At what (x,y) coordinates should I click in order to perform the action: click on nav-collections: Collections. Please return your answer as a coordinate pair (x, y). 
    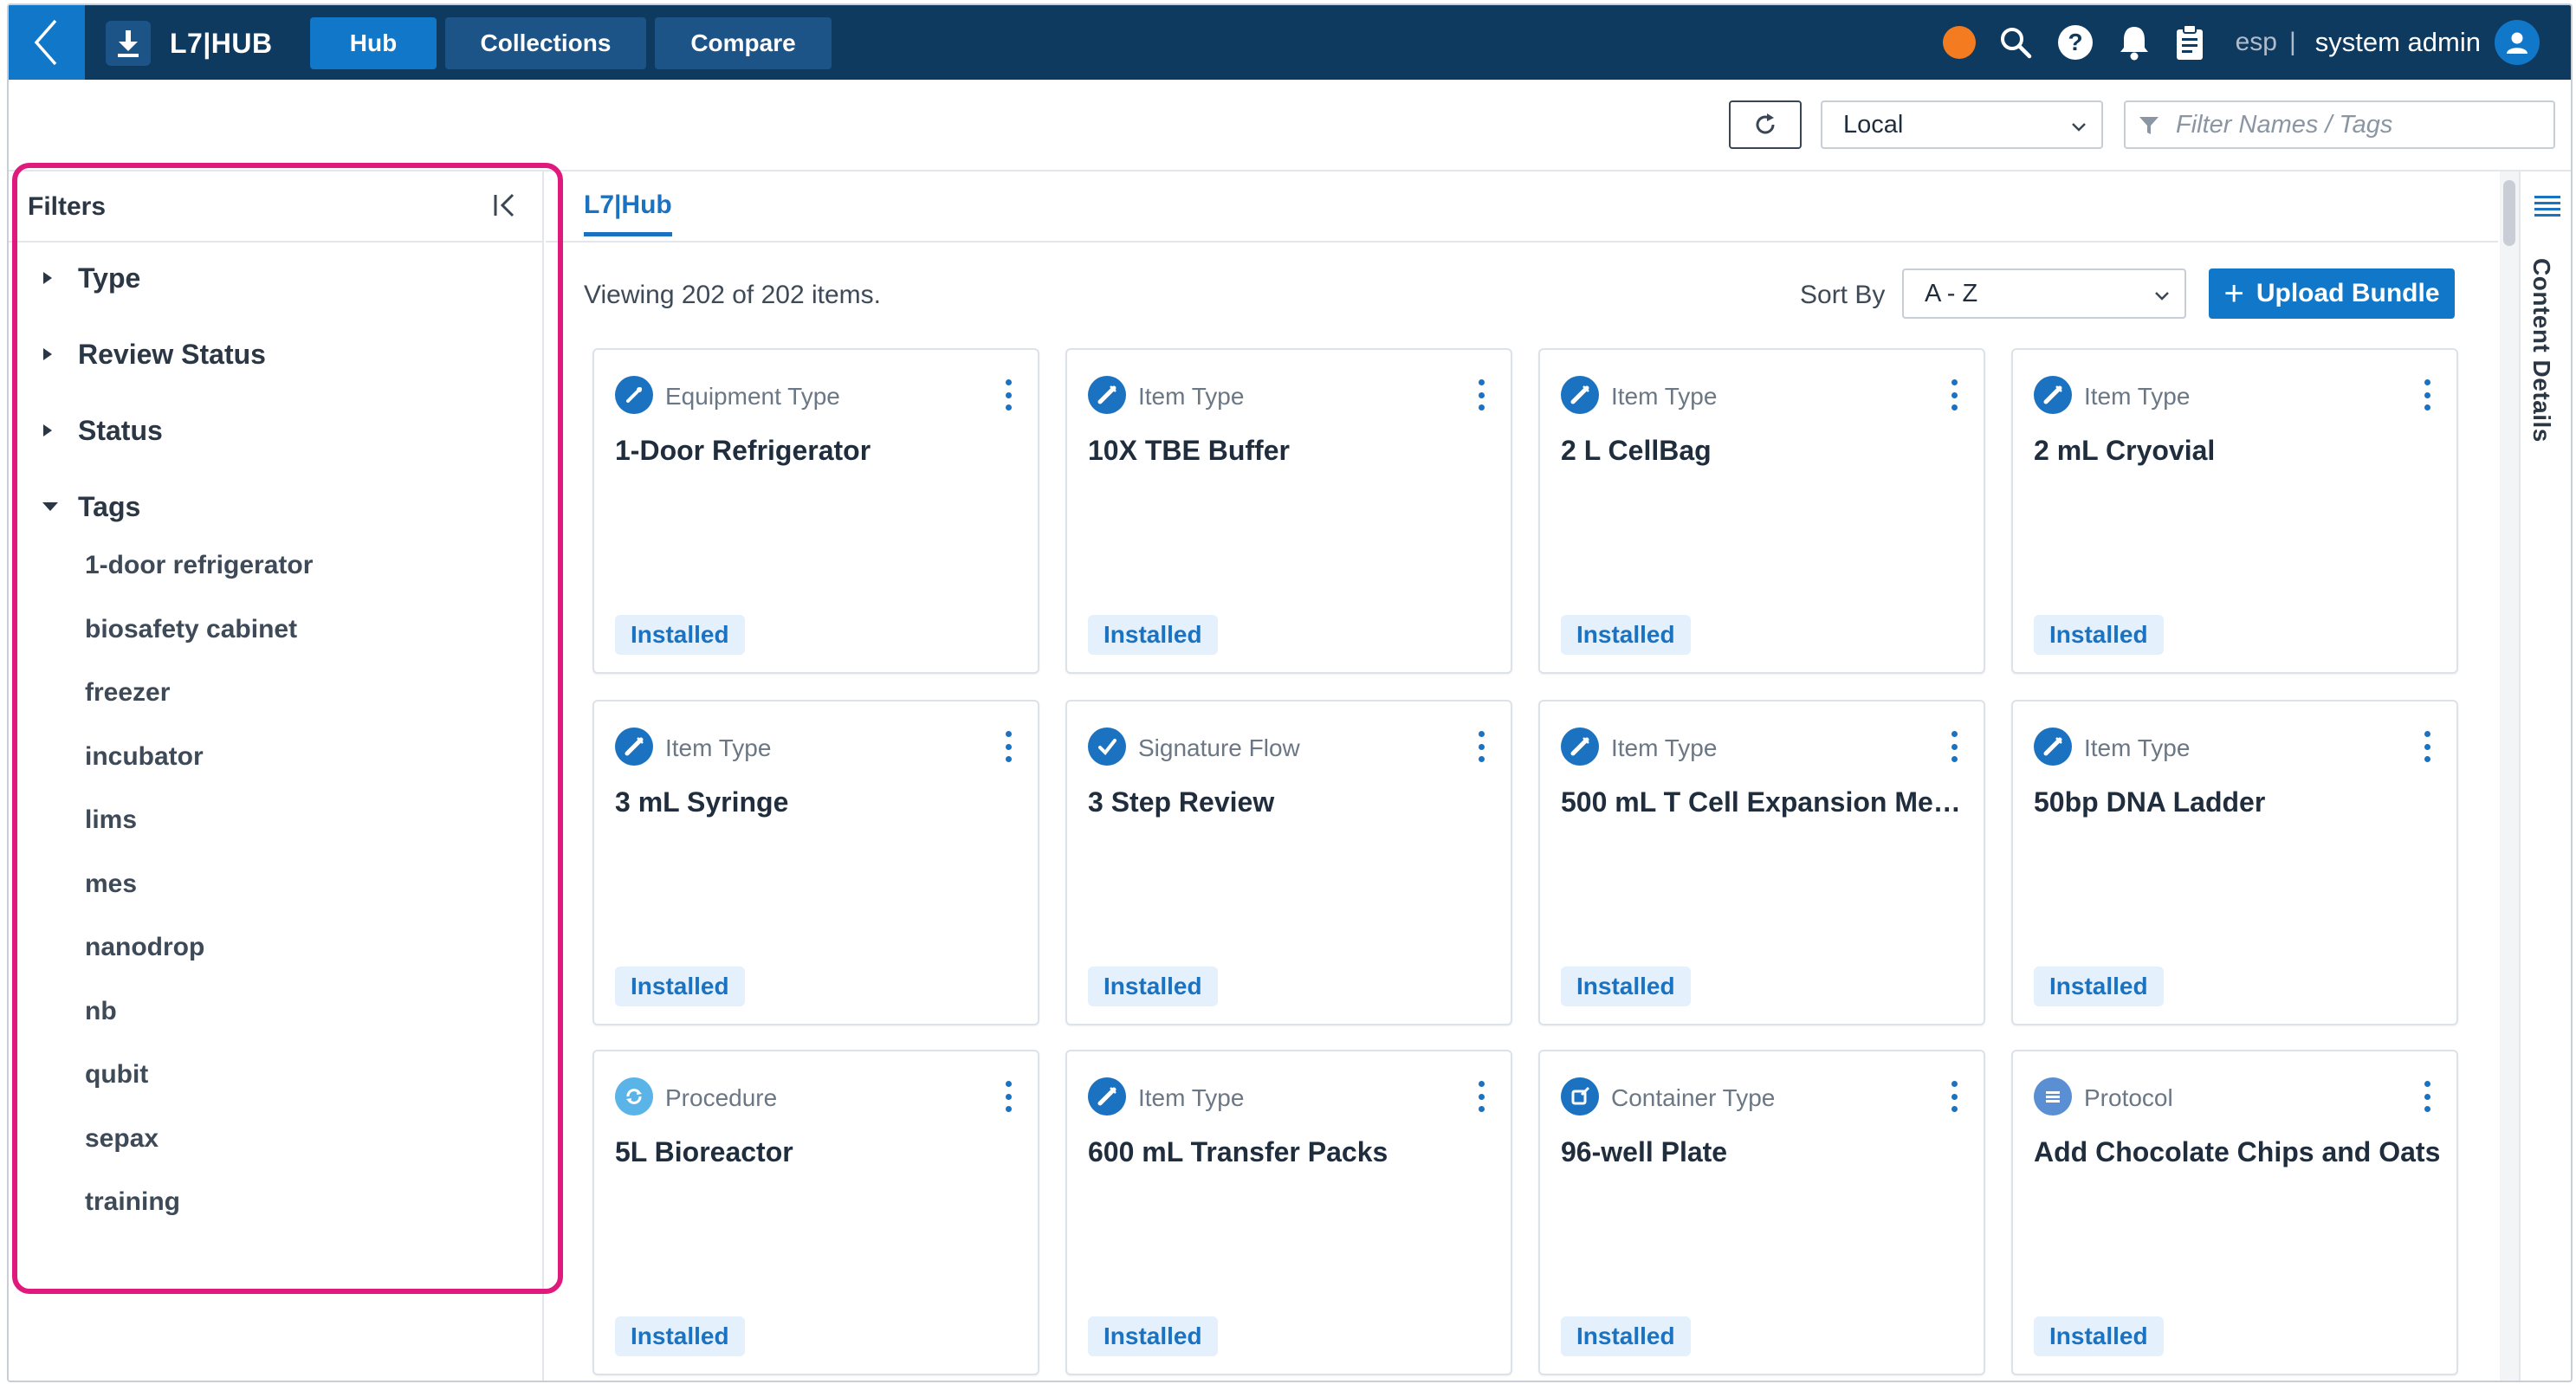
    Looking at the image, I should click on (545, 43).